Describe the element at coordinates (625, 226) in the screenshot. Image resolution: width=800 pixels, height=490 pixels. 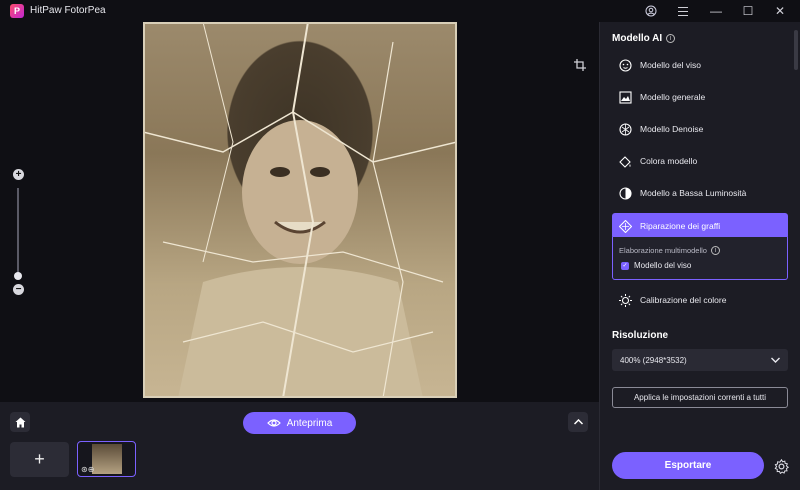
I see `scratch-repair-icon` at that location.